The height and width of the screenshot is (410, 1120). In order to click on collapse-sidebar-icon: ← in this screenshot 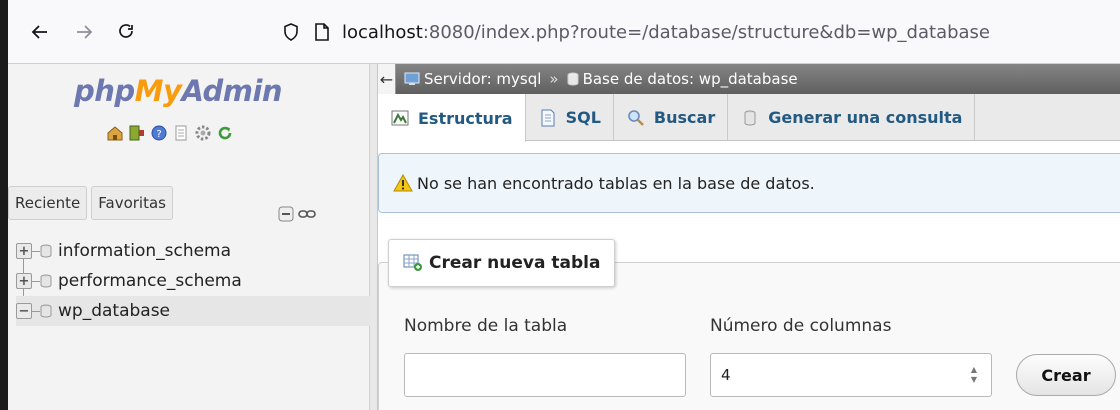, I will do `click(387, 79)`.